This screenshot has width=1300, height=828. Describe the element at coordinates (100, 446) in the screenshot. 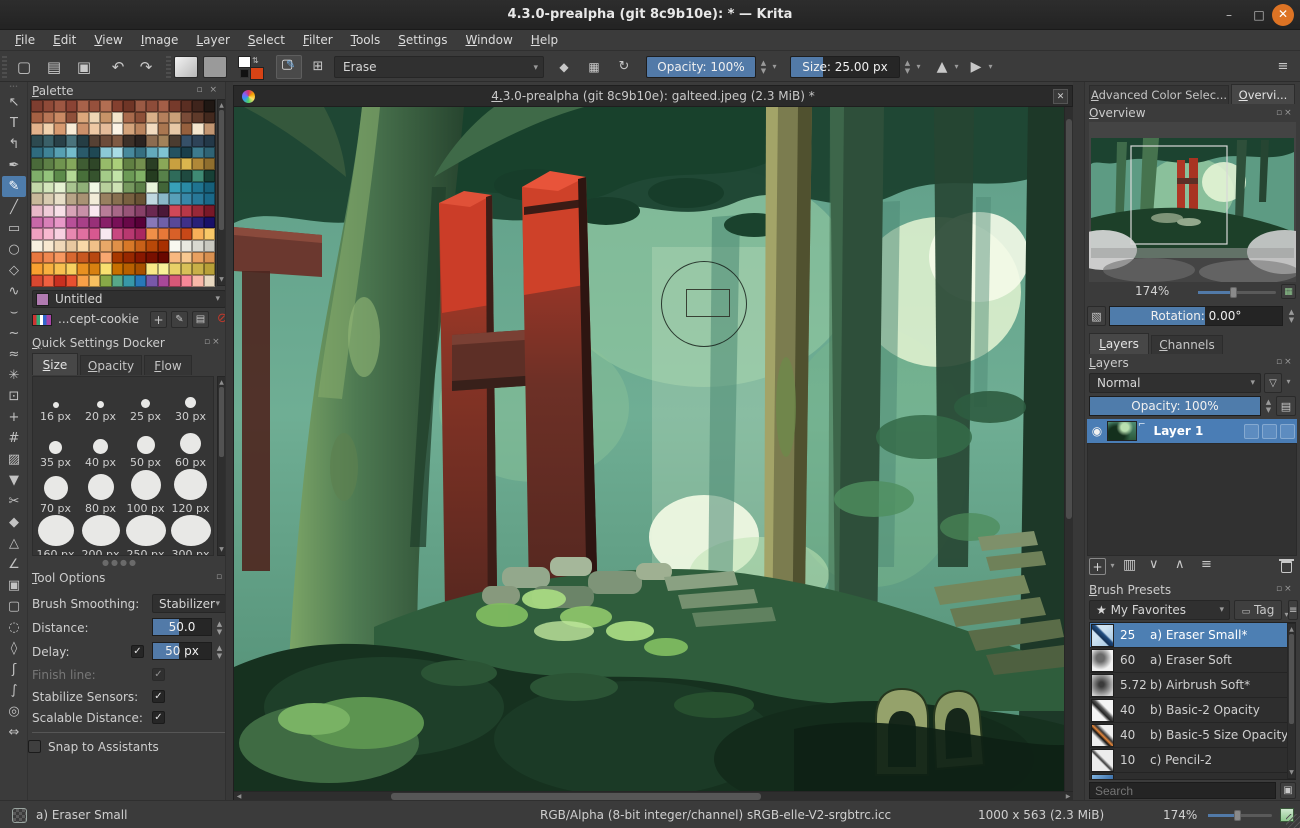

I see `brush-size-option: 40 px` at that location.